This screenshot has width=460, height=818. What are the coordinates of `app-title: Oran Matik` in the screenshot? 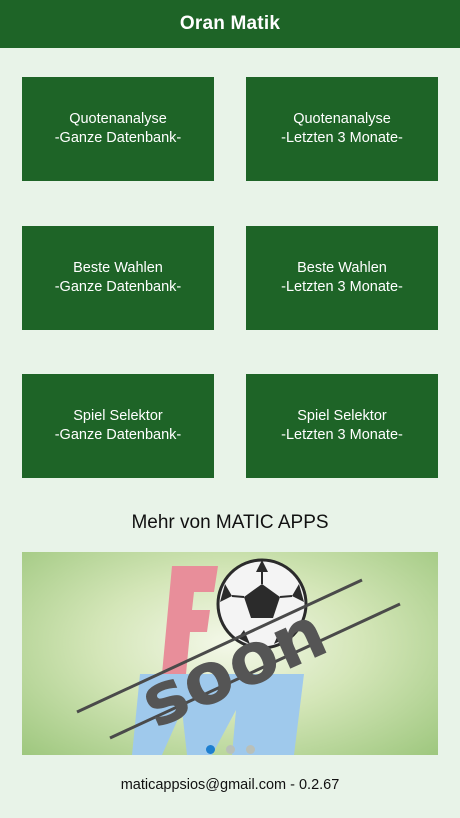 It's located at (230, 23).